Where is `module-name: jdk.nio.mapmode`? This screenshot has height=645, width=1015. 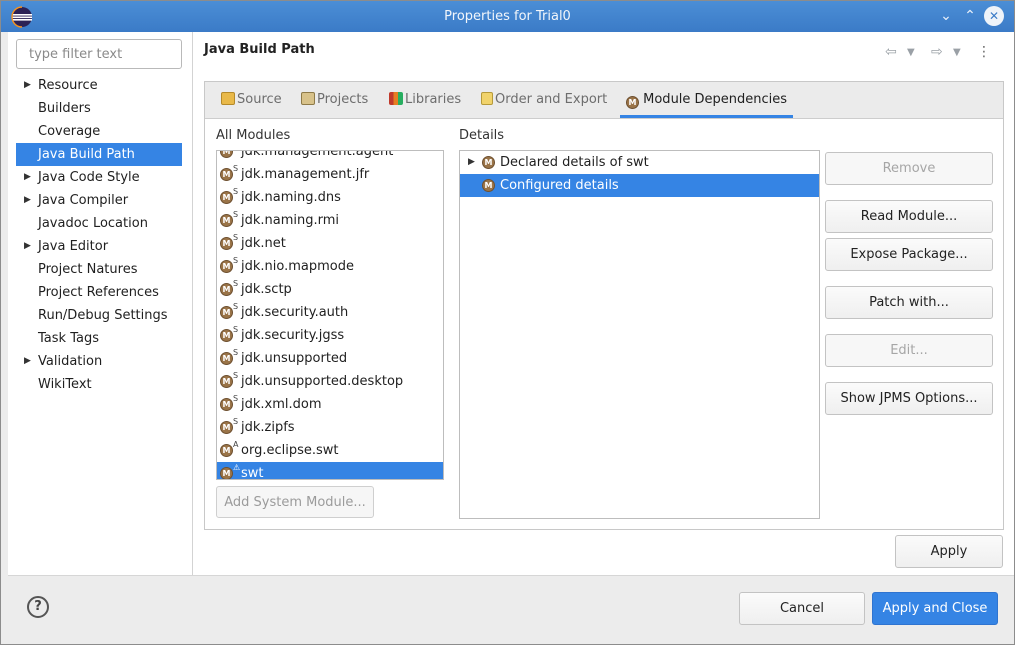
module-name: jdk.nio.mapmode is located at coordinates (297, 266).